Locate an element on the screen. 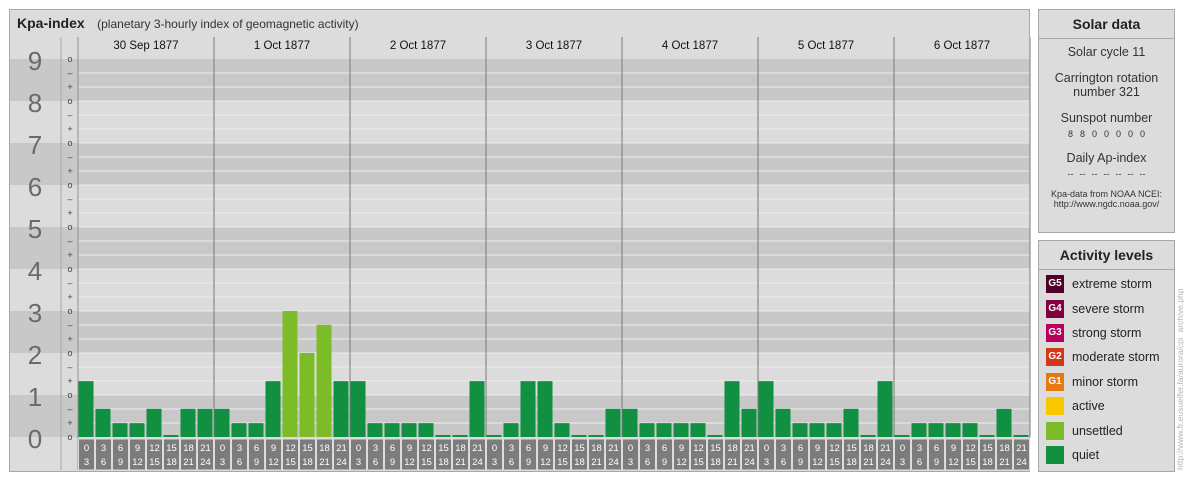 The height and width of the screenshot is (480, 1184). solar-data-header: Solar data is located at coordinates (1106, 24).